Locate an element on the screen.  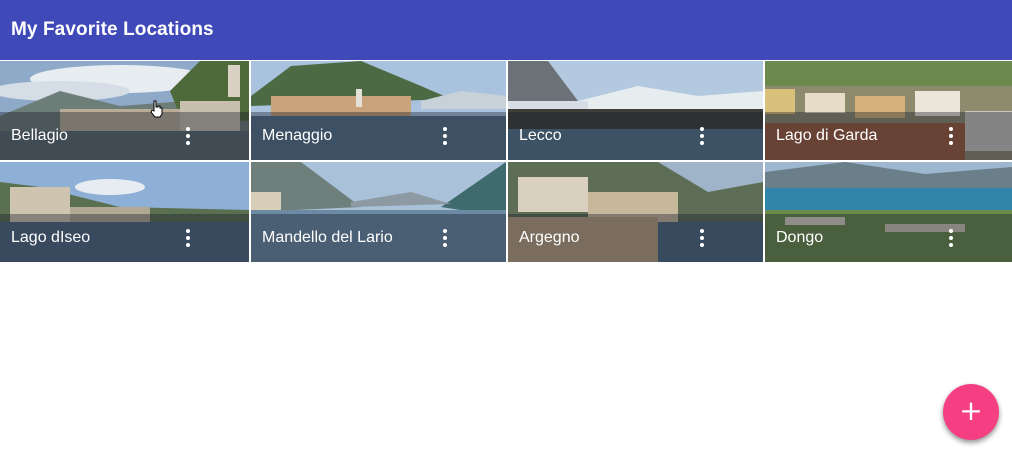
location-tile-dongo: Dongo is located at coordinates (888, 212).